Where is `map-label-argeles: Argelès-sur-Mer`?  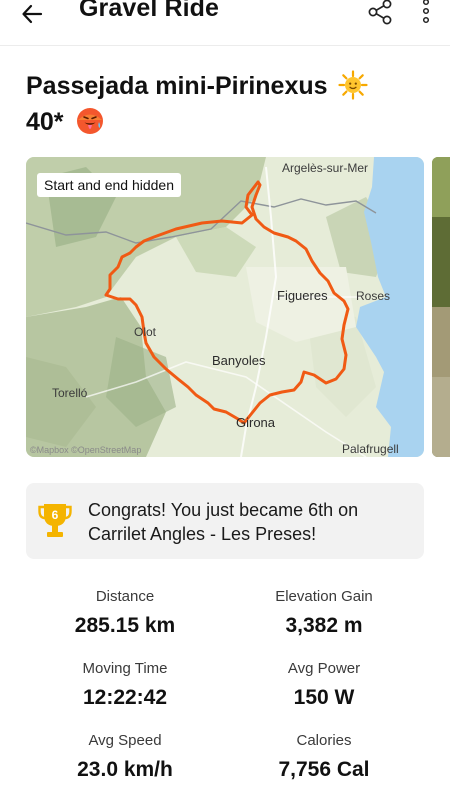 map-label-argeles: Argelès-sur-Mer is located at coordinates (325, 168).